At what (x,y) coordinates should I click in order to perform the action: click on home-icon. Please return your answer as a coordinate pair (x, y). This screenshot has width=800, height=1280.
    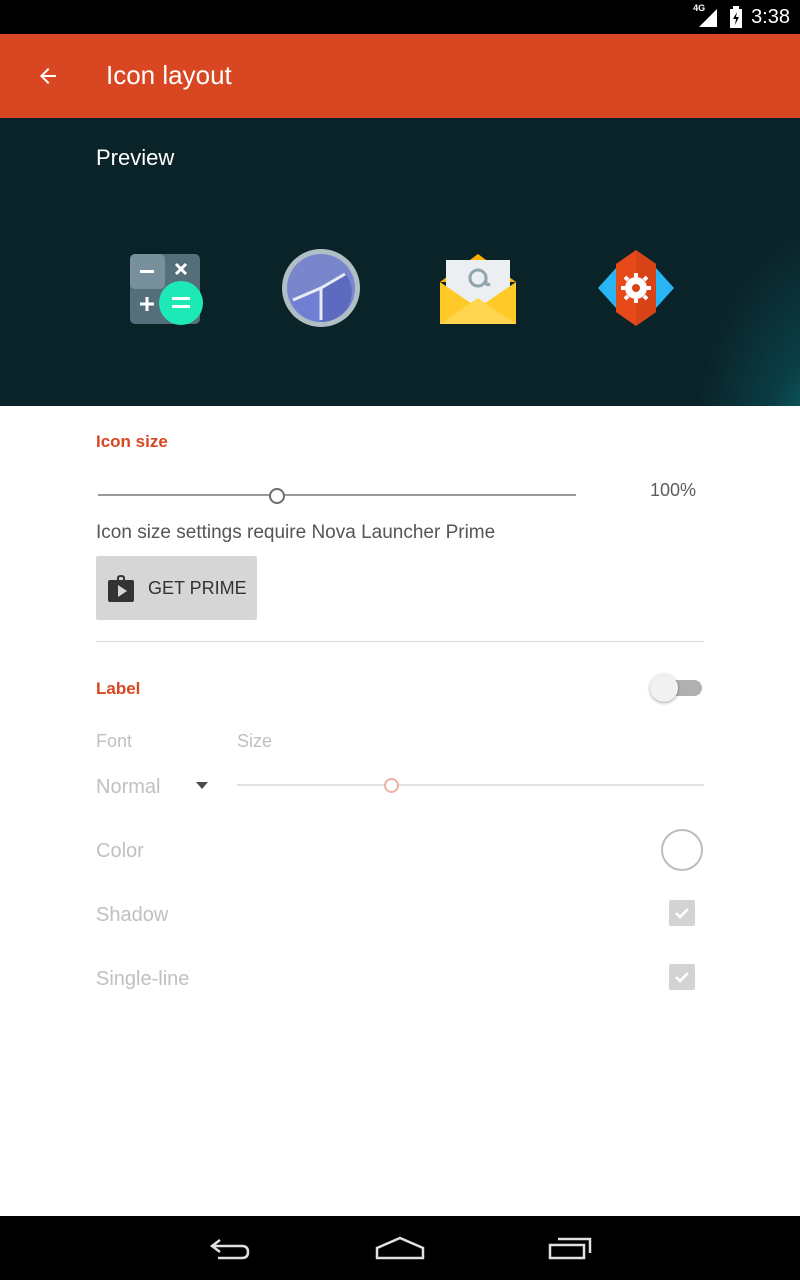
    Looking at the image, I should click on (400, 1248).